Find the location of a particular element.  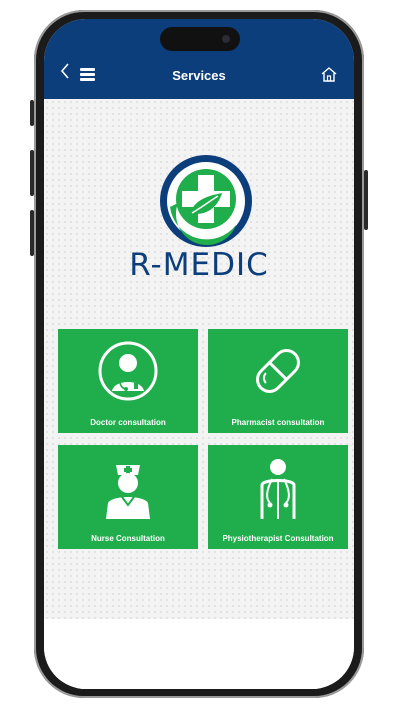

service-label: Doctor consultation is located at coordinates (128, 422).